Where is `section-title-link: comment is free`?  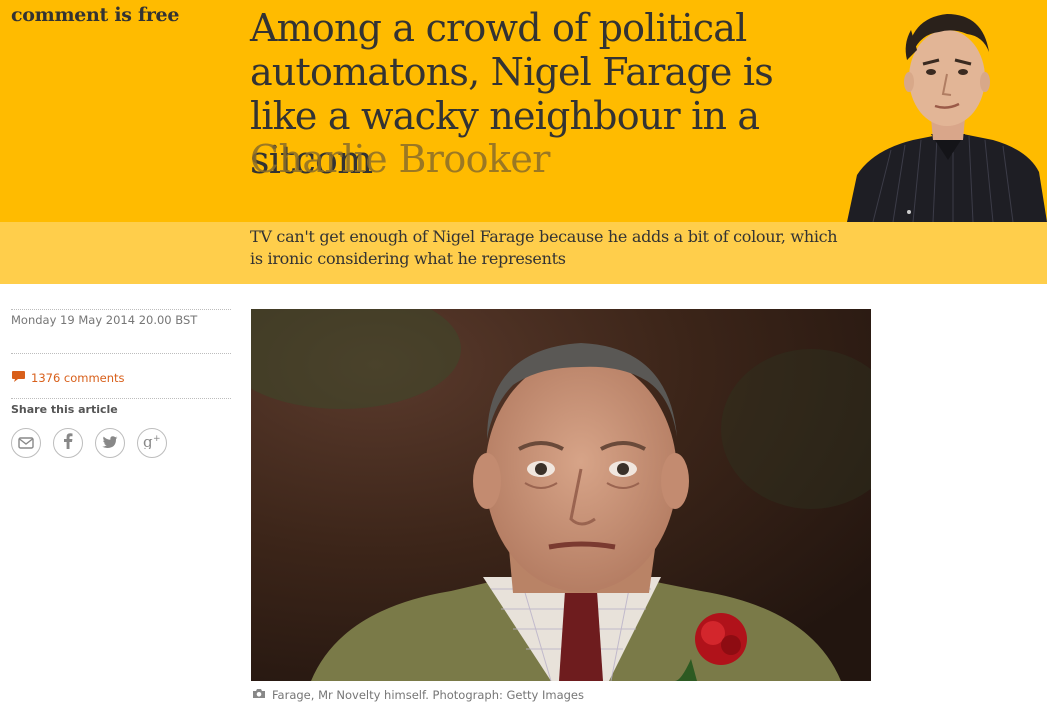
section-title-link: comment is free is located at coordinates (95, 15).